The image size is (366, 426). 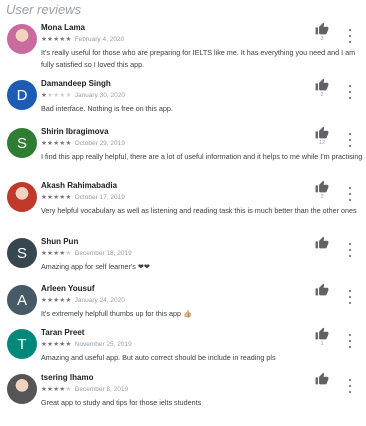 I want to click on reviewer-name: Taran Preet, so click(x=63, y=332).